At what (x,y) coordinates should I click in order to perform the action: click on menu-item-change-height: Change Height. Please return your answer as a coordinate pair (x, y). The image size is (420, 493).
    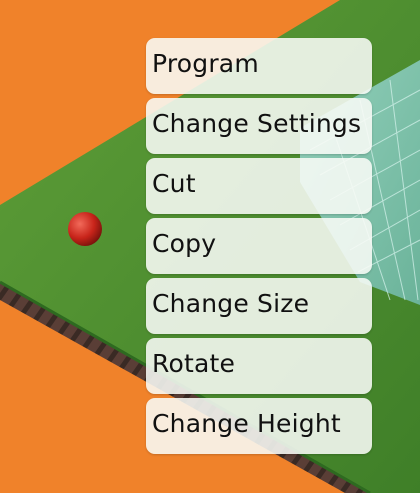
    Looking at the image, I should click on (259, 426).